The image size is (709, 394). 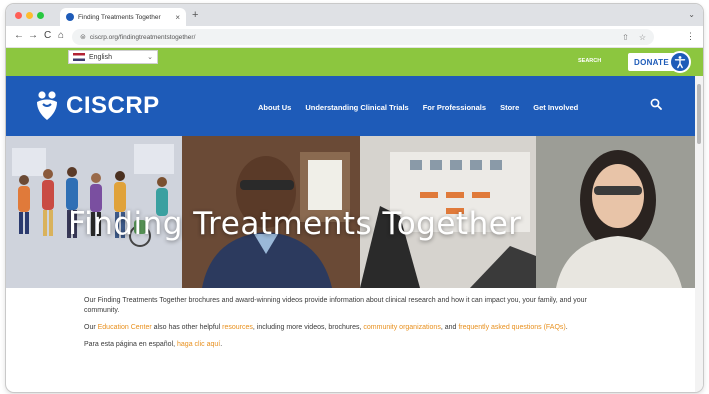 What do you see at coordinates (29, 15) in the screenshot?
I see `minimize-window-button` at bounding box center [29, 15].